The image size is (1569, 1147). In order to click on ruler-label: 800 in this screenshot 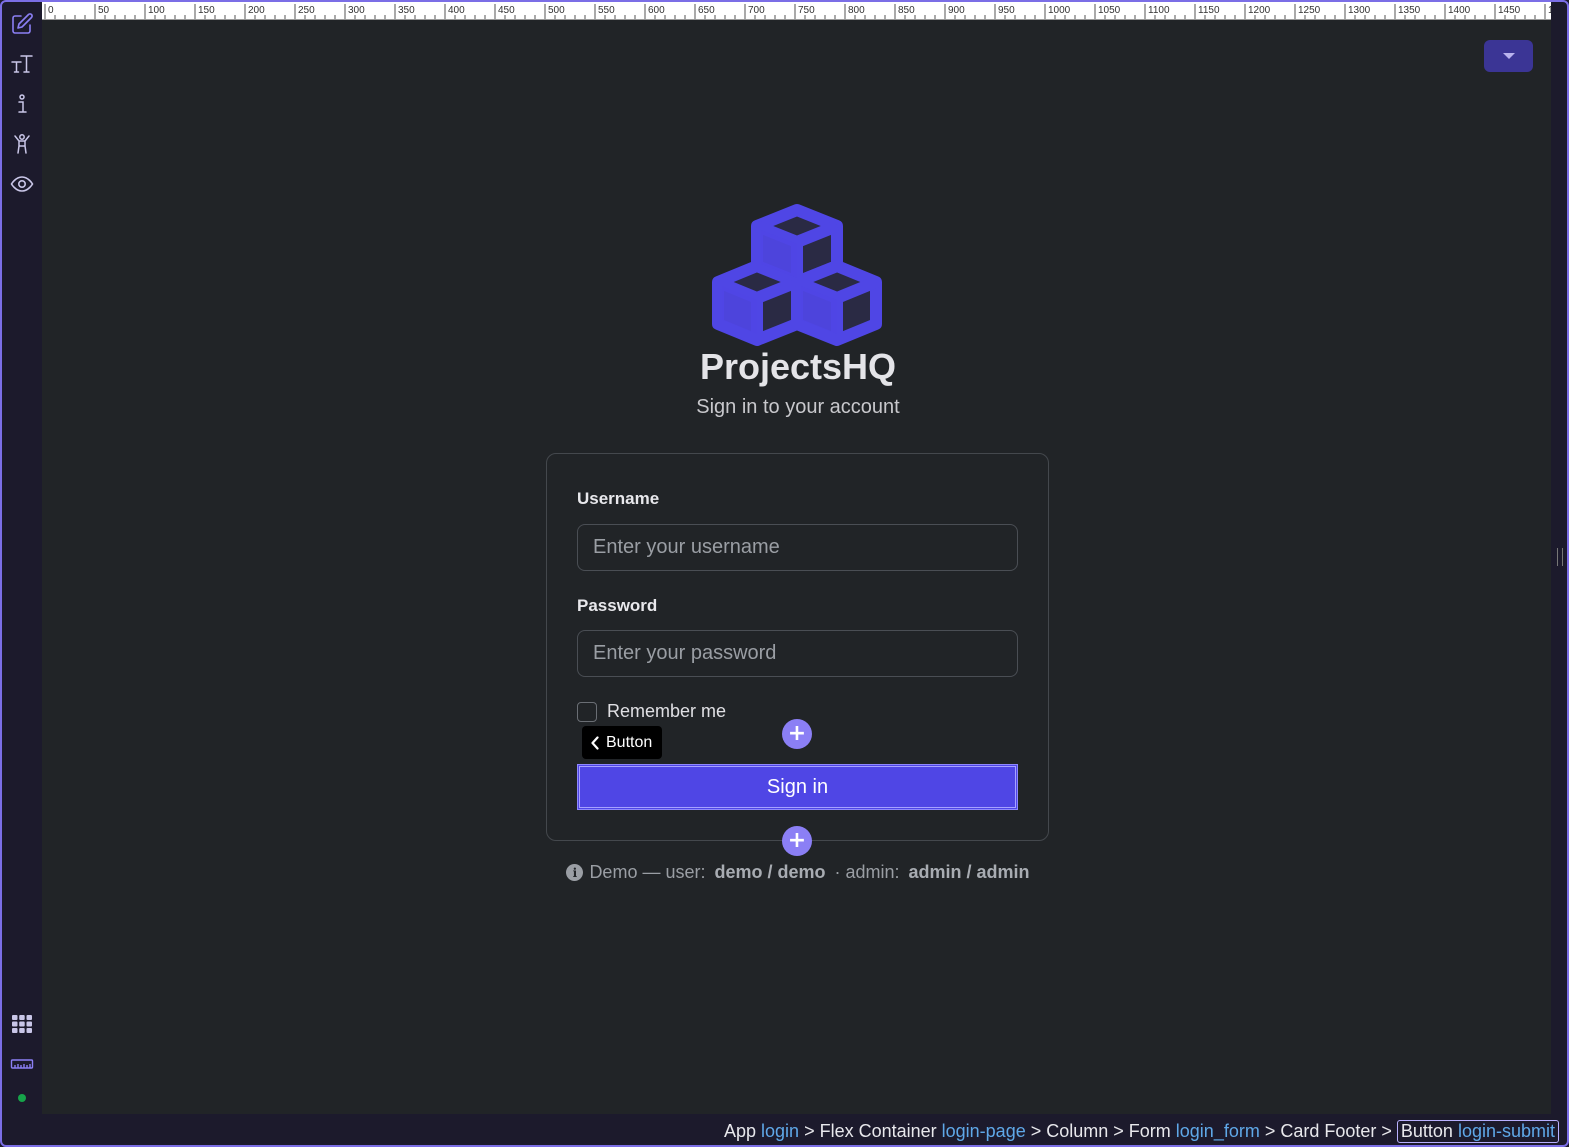, I will do `click(856, 10)`.